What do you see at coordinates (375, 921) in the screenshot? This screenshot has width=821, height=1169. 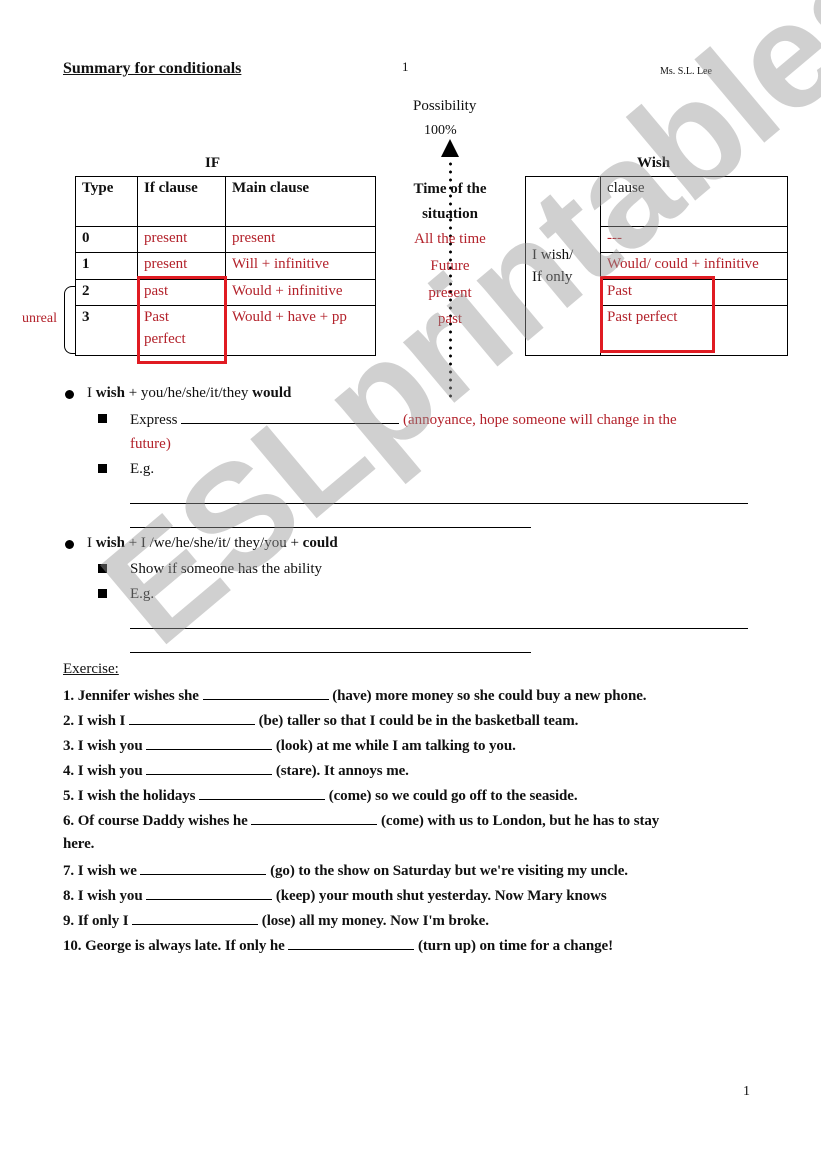 I see `exercise-text: (lose) all my money. Now I'm broke.` at bounding box center [375, 921].